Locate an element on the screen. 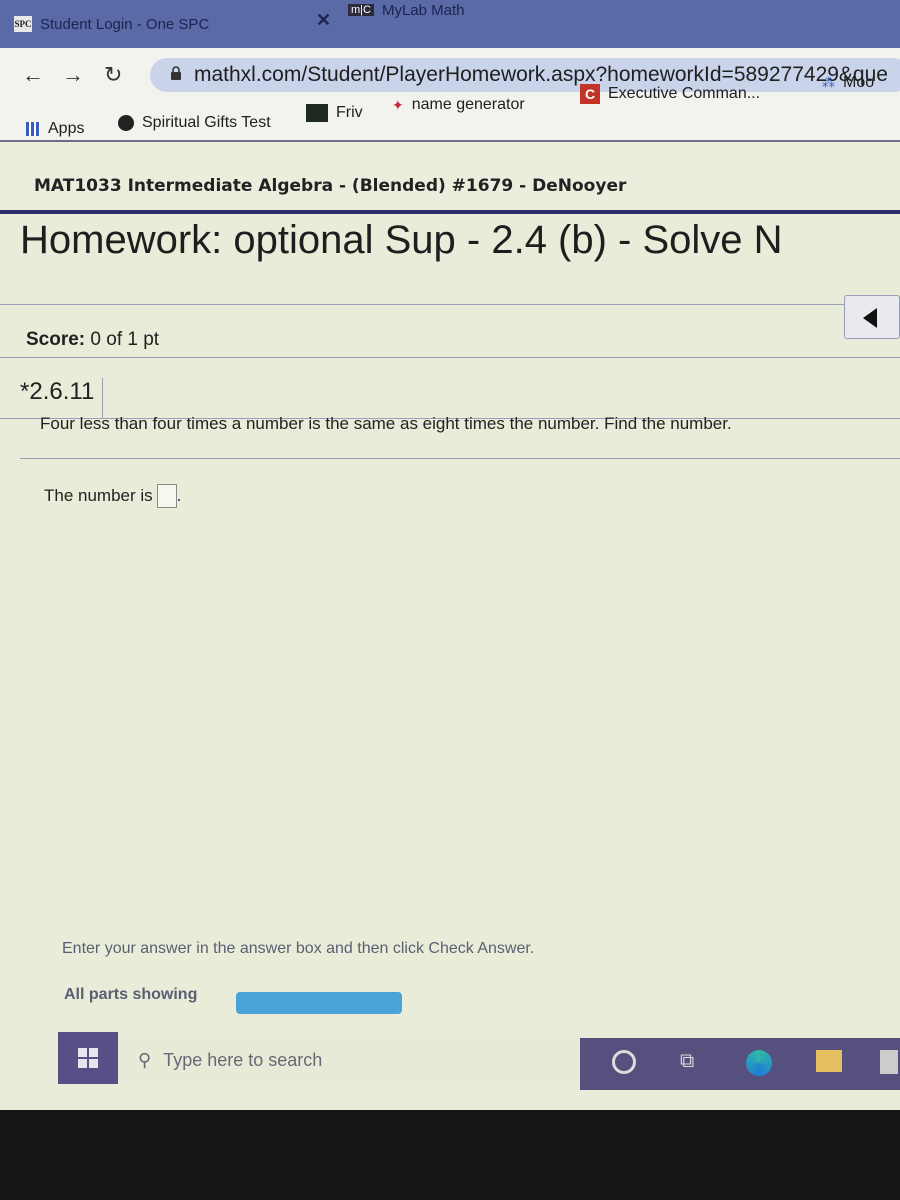 Image resolution: width=900 pixels, height=1200 pixels. start-button is located at coordinates (88, 1058).